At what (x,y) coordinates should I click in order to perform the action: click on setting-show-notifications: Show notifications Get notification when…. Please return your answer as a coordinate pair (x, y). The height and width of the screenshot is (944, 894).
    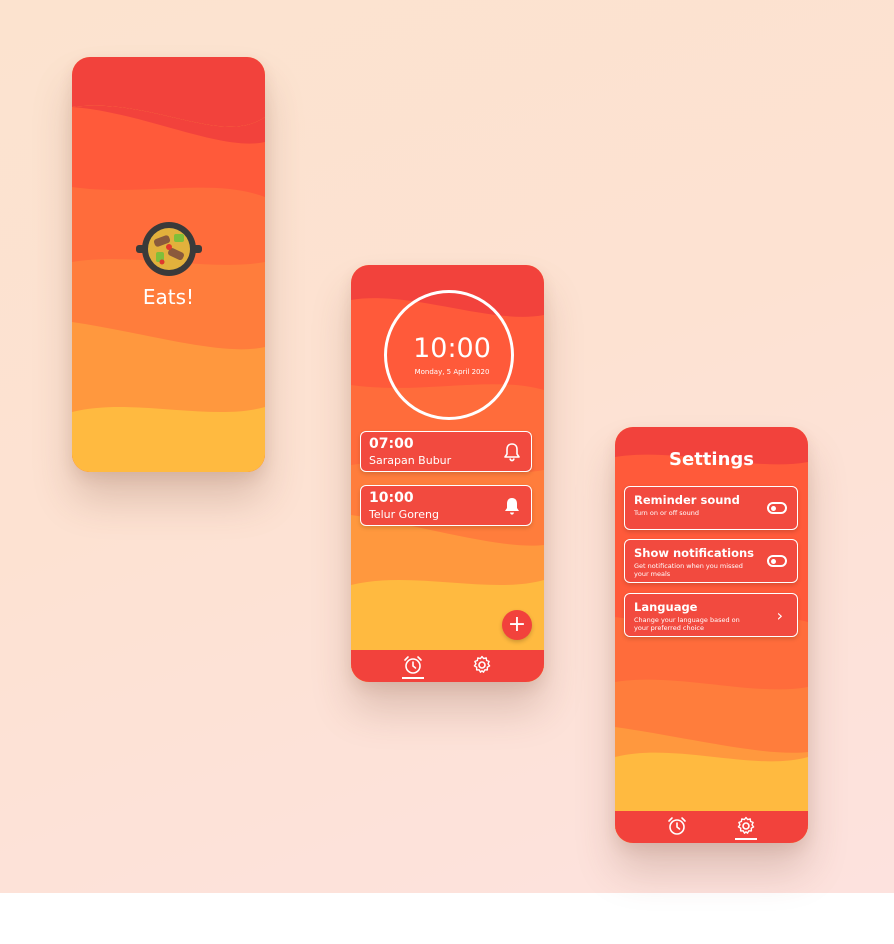
    Looking at the image, I should click on (711, 561).